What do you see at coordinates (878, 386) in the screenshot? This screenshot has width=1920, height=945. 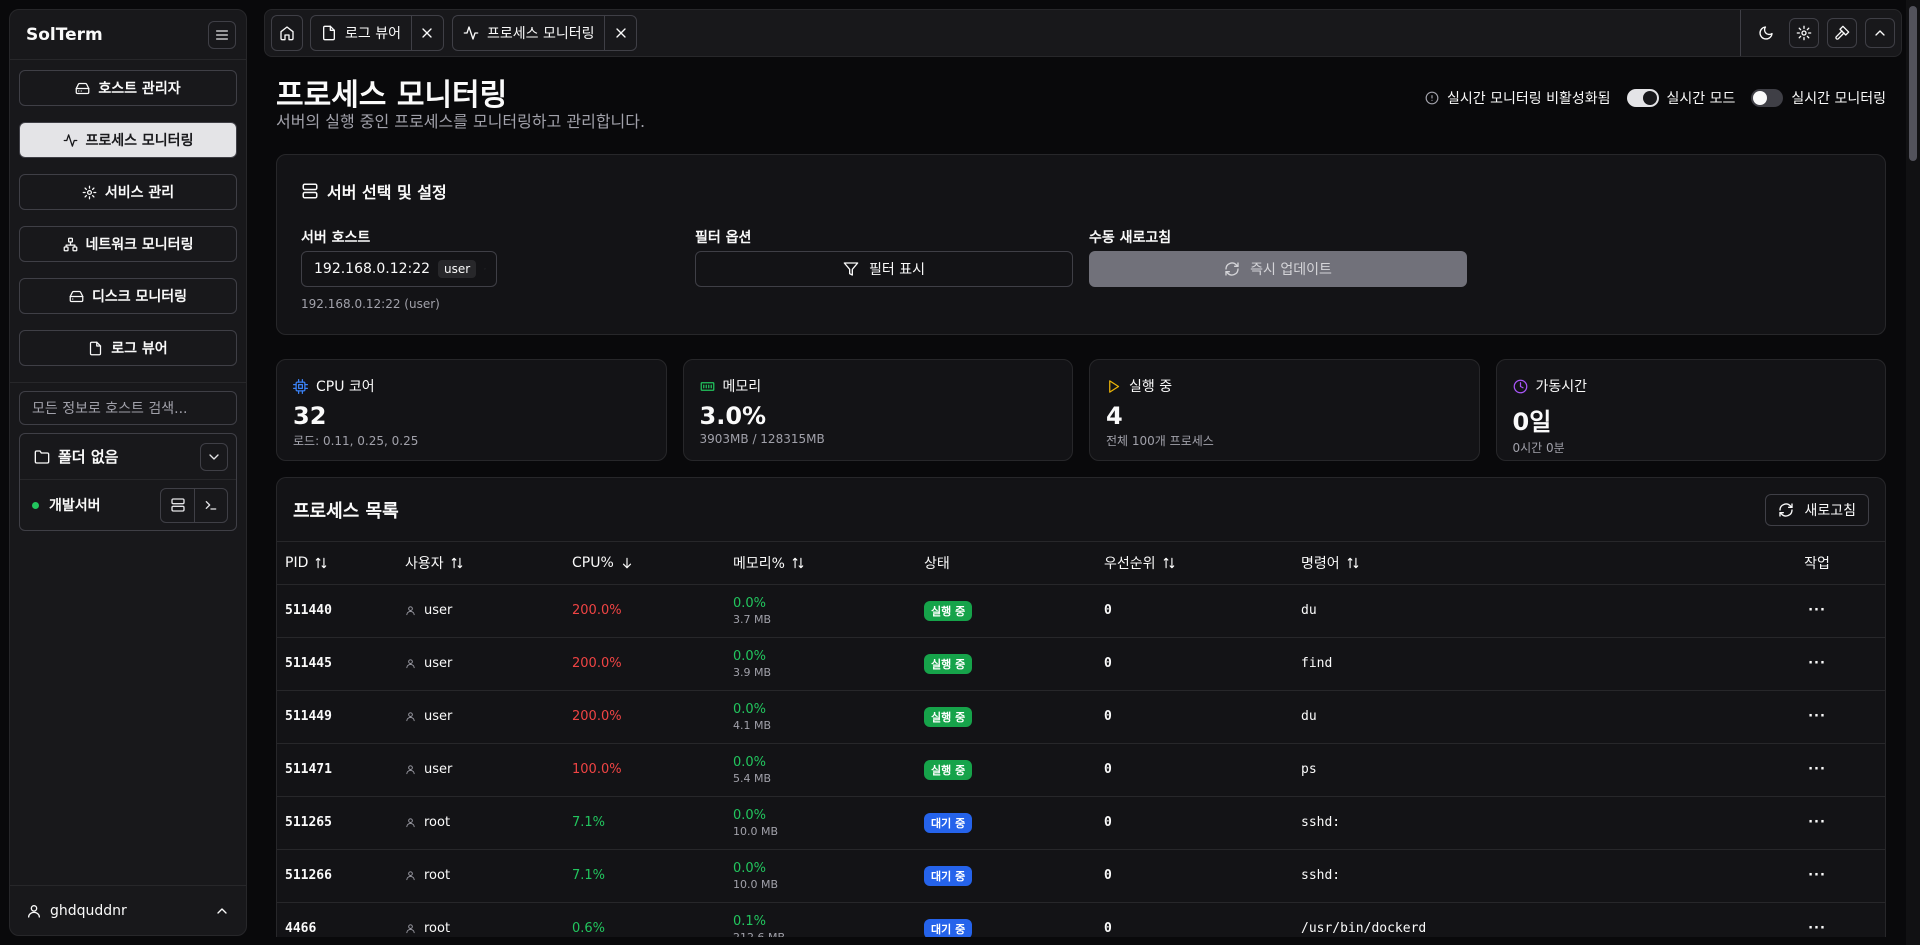 I see `stat-header: 메모리` at bounding box center [878, 386].